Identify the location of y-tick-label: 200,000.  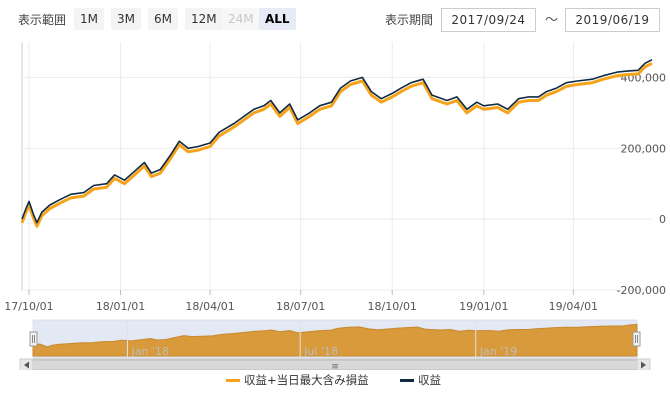
(644, 148).